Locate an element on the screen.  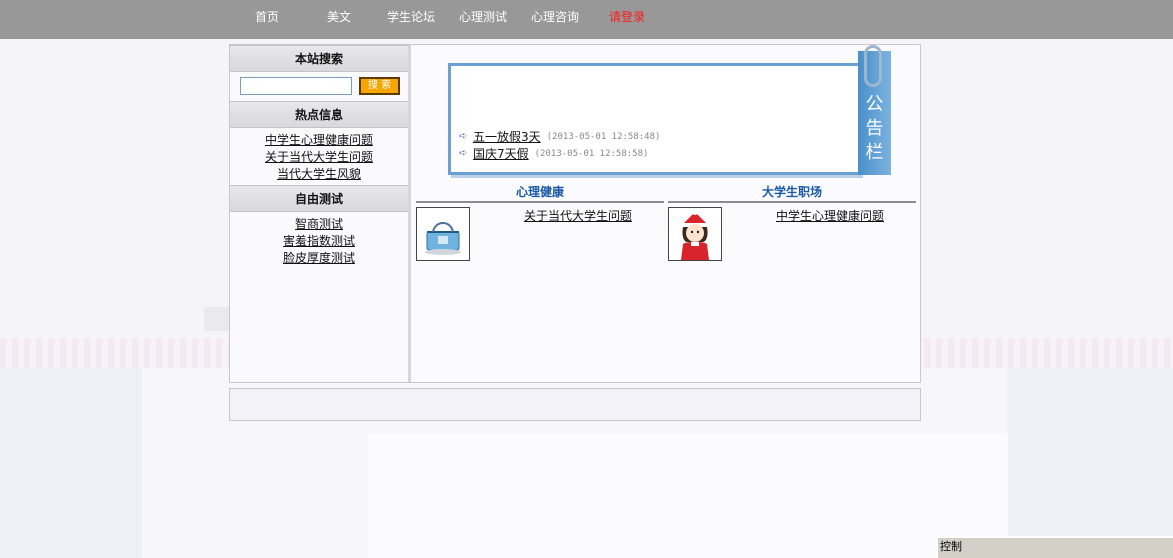
hot-info-link: 中学生心理健康问题 is located at coordinates (319, 140).